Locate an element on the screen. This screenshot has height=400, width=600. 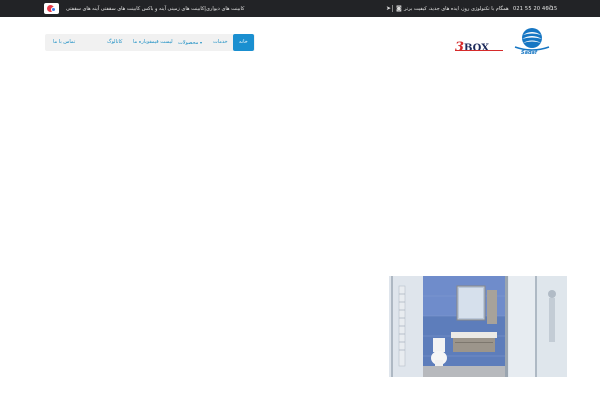
sadaf-logo: Sadaf is located at coordinates (532, 42).